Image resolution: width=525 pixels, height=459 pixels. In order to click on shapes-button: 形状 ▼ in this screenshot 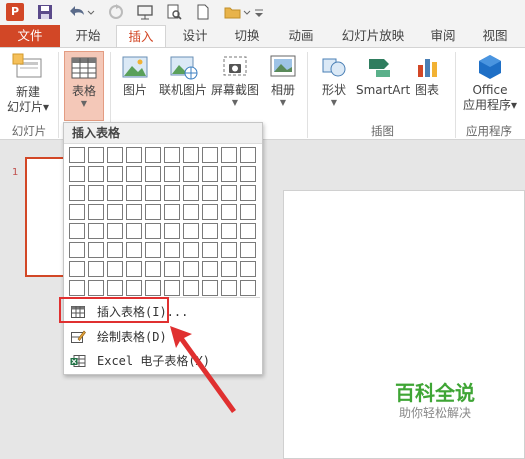, I will do `click(334, 79)`.